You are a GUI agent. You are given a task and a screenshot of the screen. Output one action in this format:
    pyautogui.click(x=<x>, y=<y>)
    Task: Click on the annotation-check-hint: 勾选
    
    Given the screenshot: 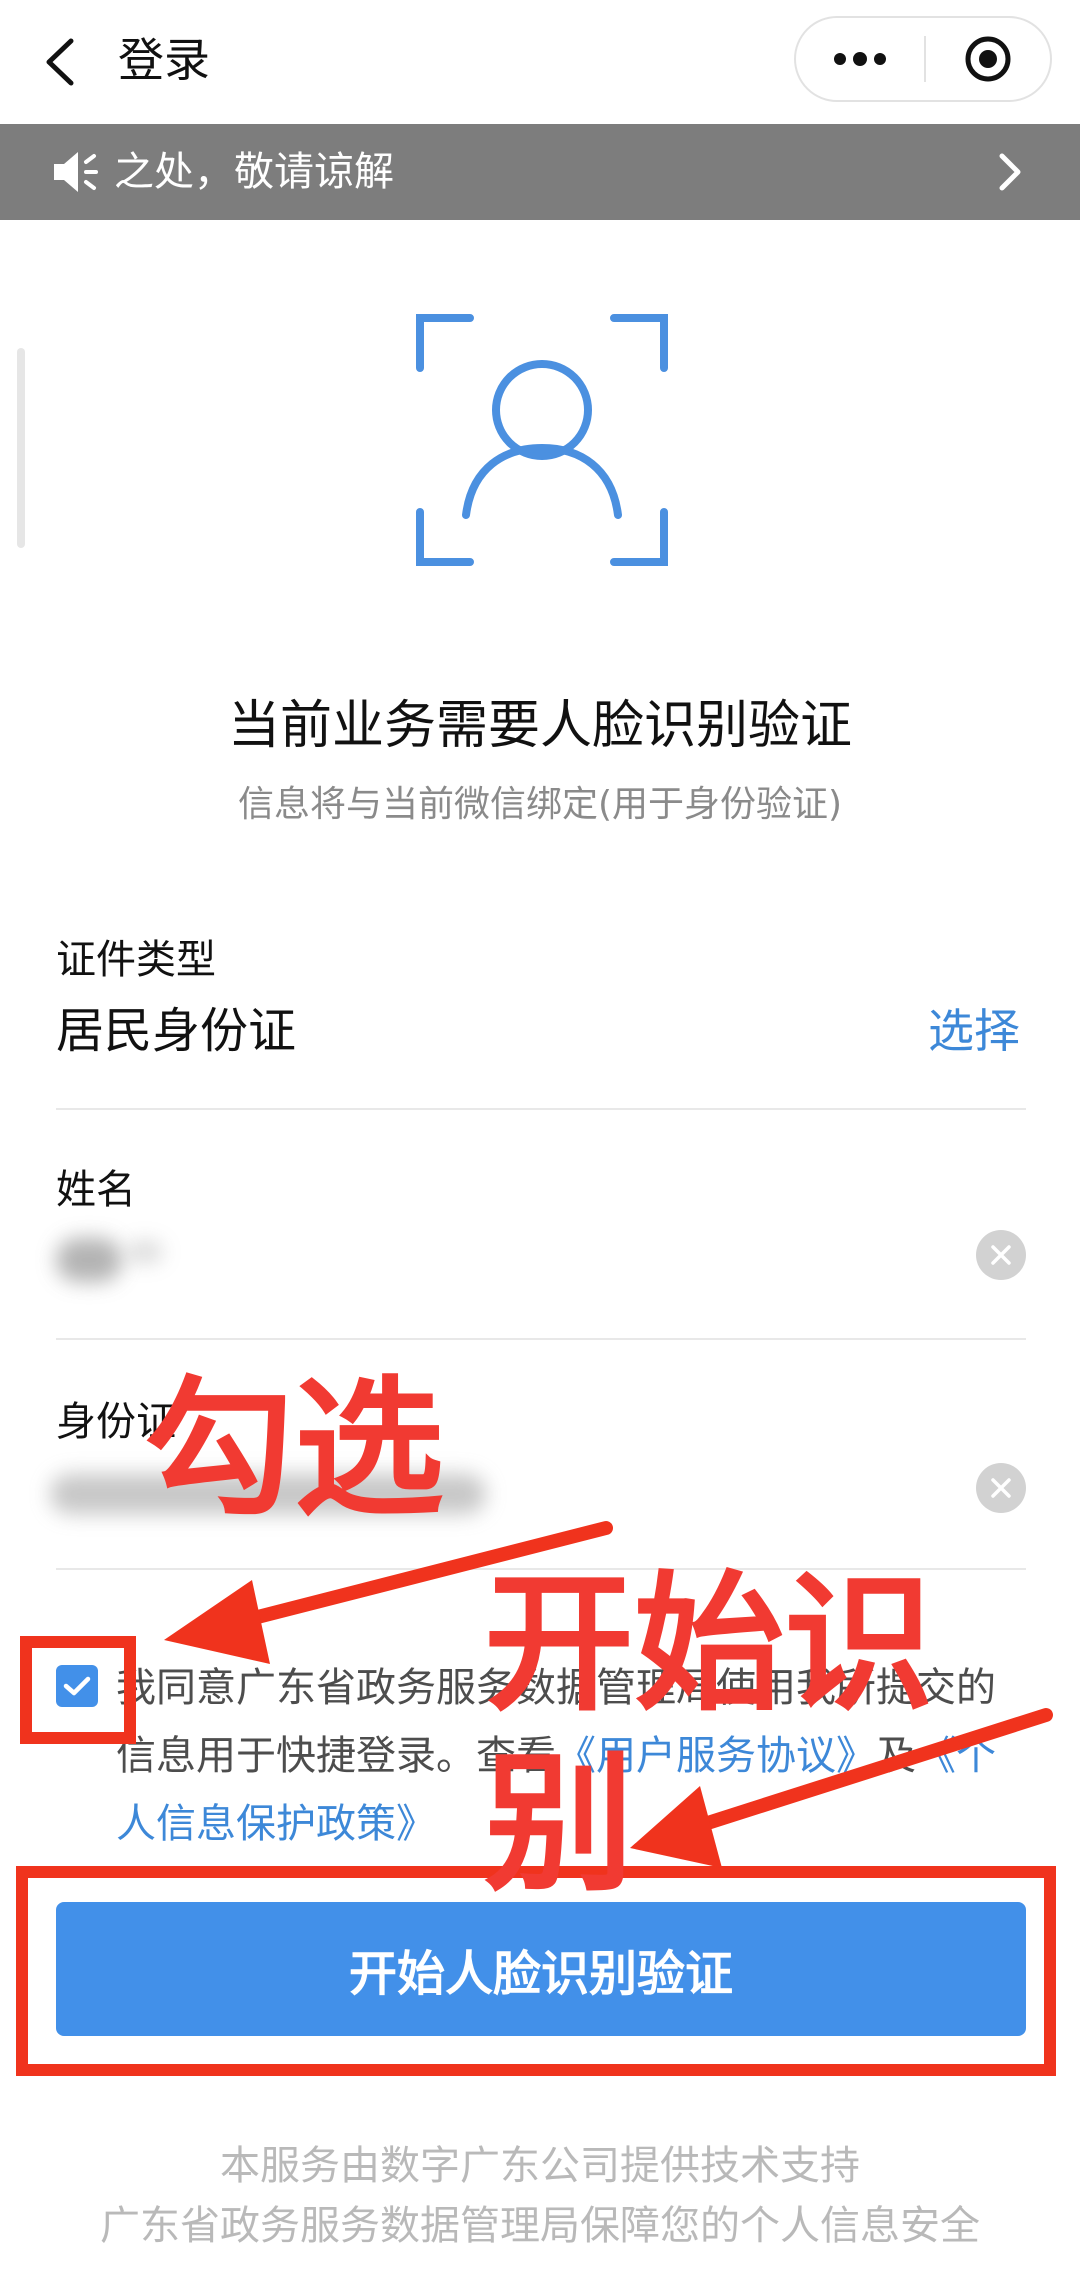 What is the action you would take?
    pyautogui.click(x=294, y=1450)
    